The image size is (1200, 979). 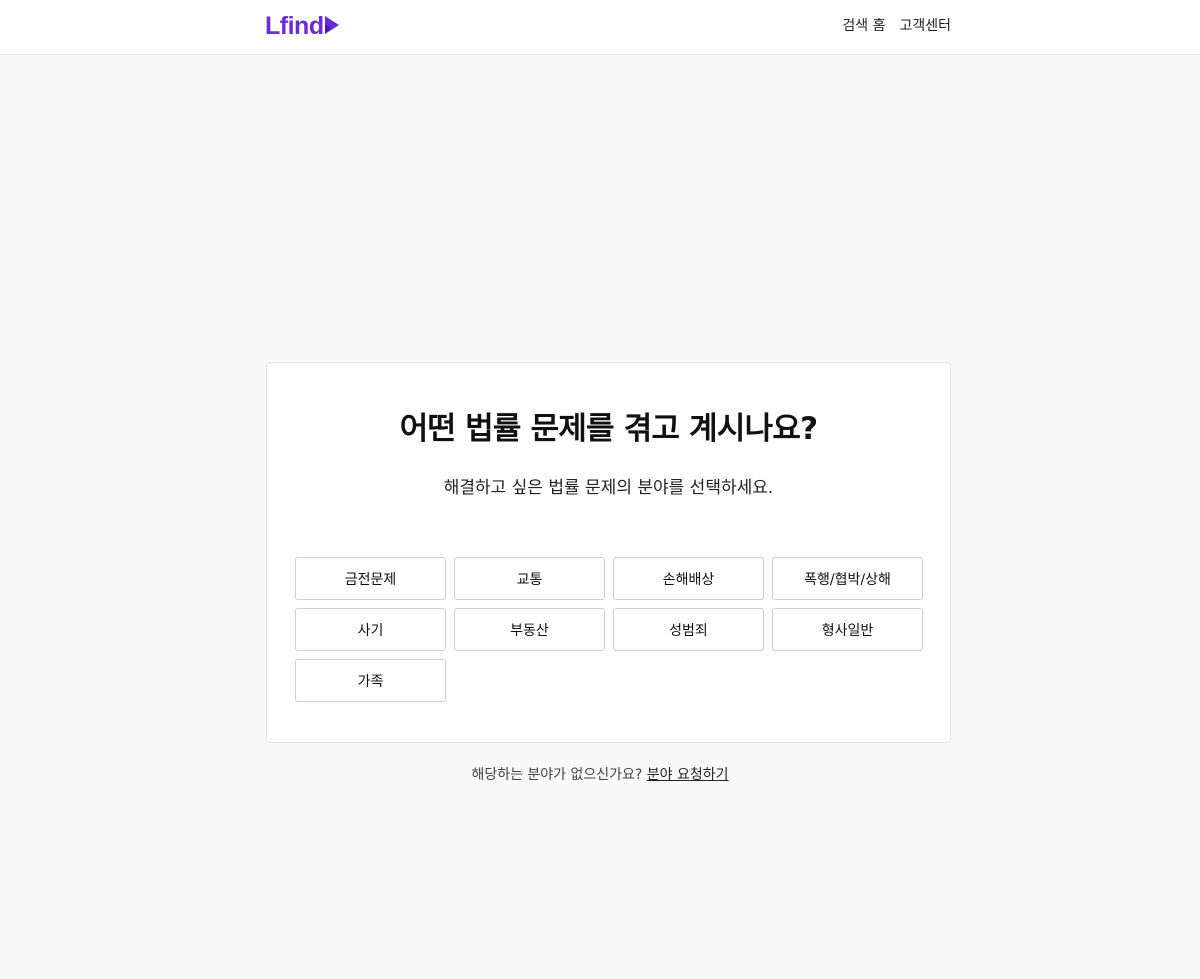 What do you see at coordinates (847, 578) in the screenshot?
I see `category-button-assault: 폭행/협박/상해` at bounding box center [847, 578].